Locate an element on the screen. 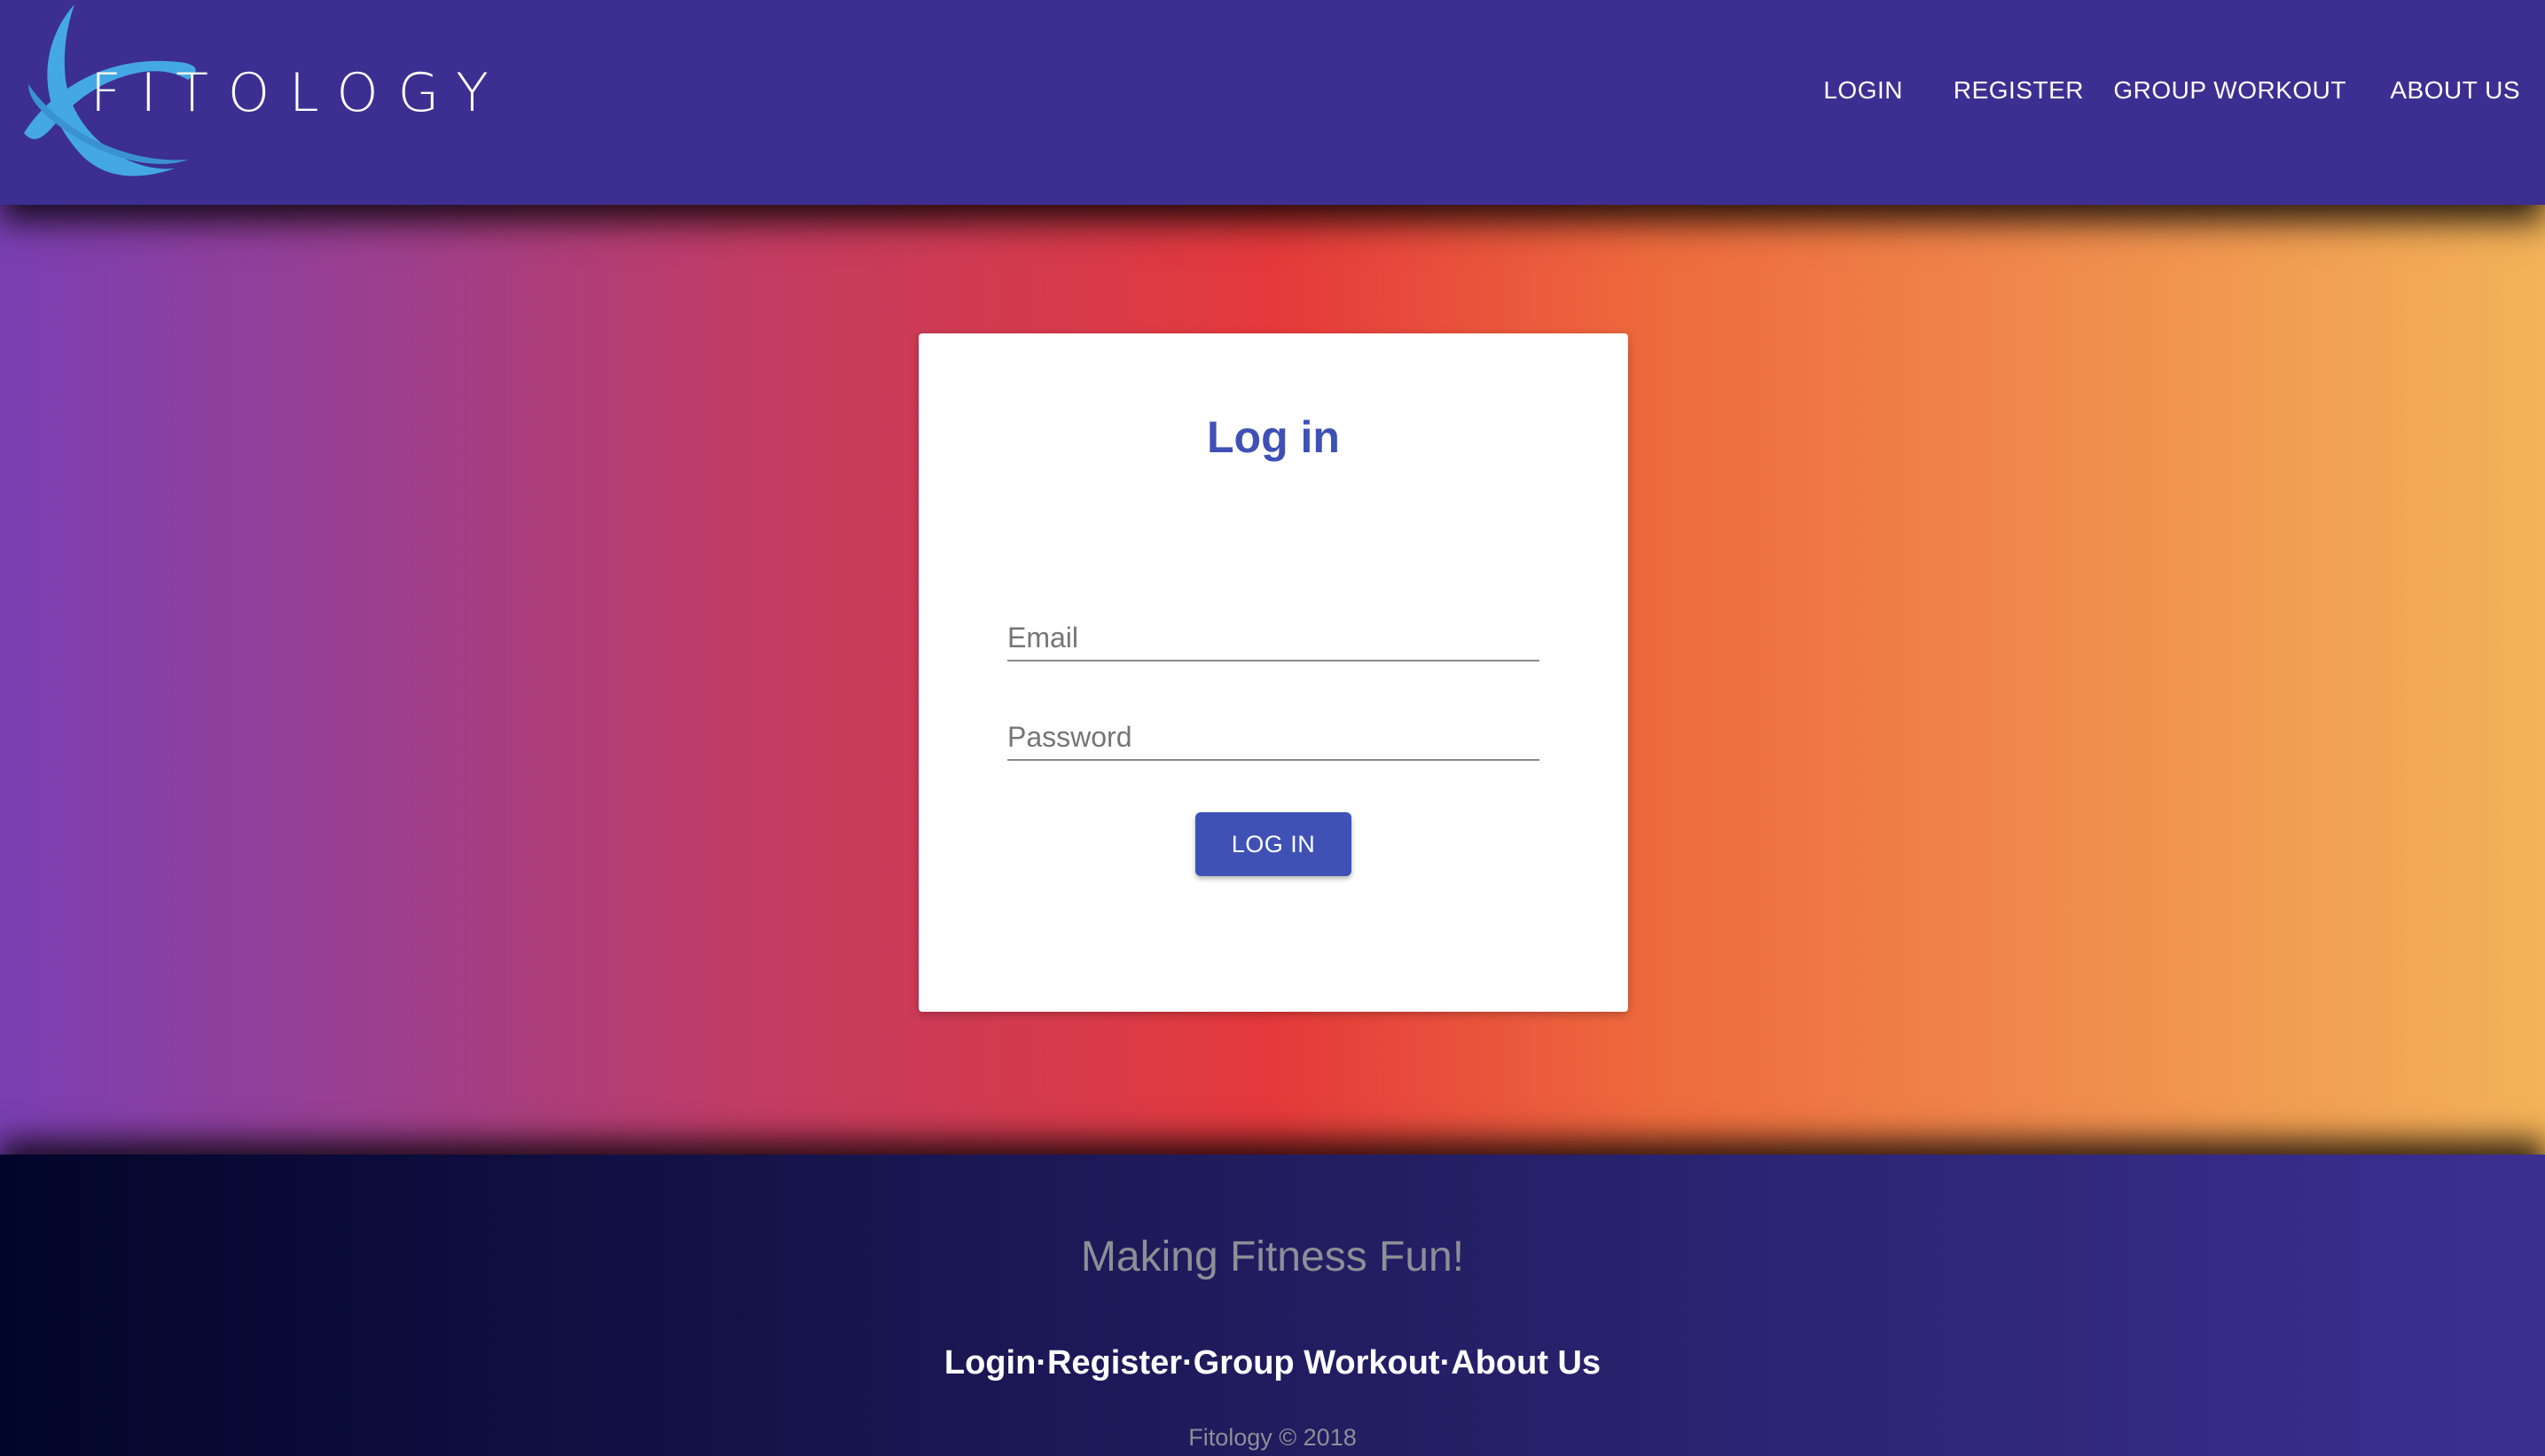  nav-about-us: ABOUT US is located at coordinates (2455, 90).